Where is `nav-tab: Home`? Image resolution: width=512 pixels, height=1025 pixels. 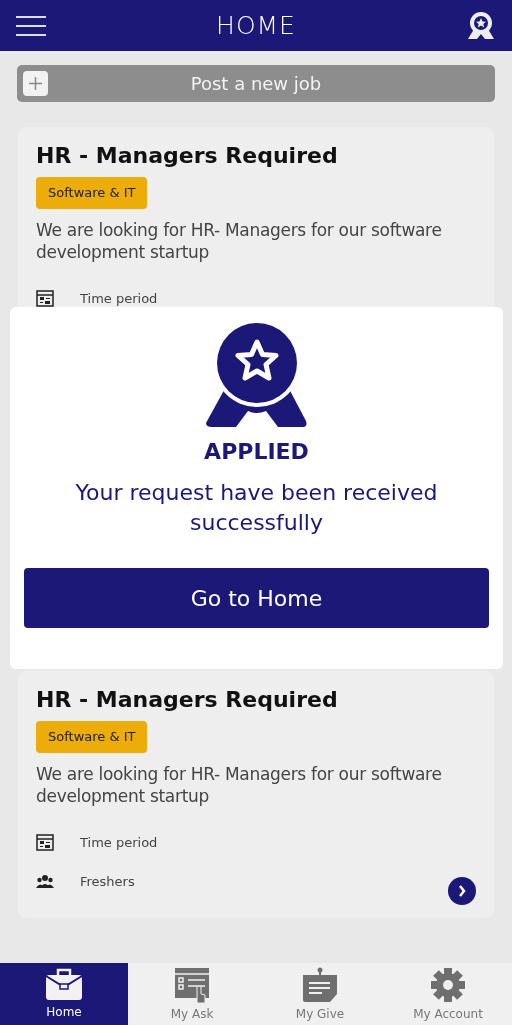
nav-tab: Home is located at coordinates (64, 994).